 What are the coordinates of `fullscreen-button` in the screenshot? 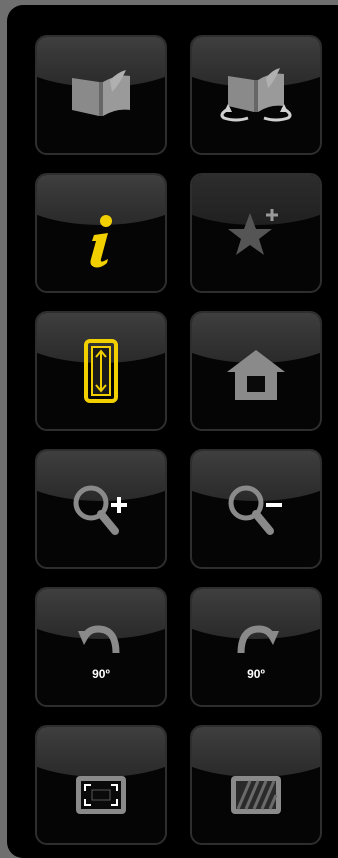 It's located at (101, 785).